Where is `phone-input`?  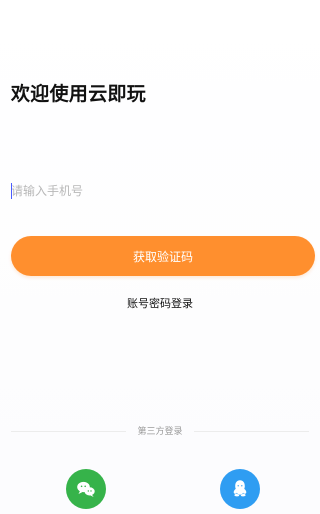
phone-input is located at coordinates (160, 191).